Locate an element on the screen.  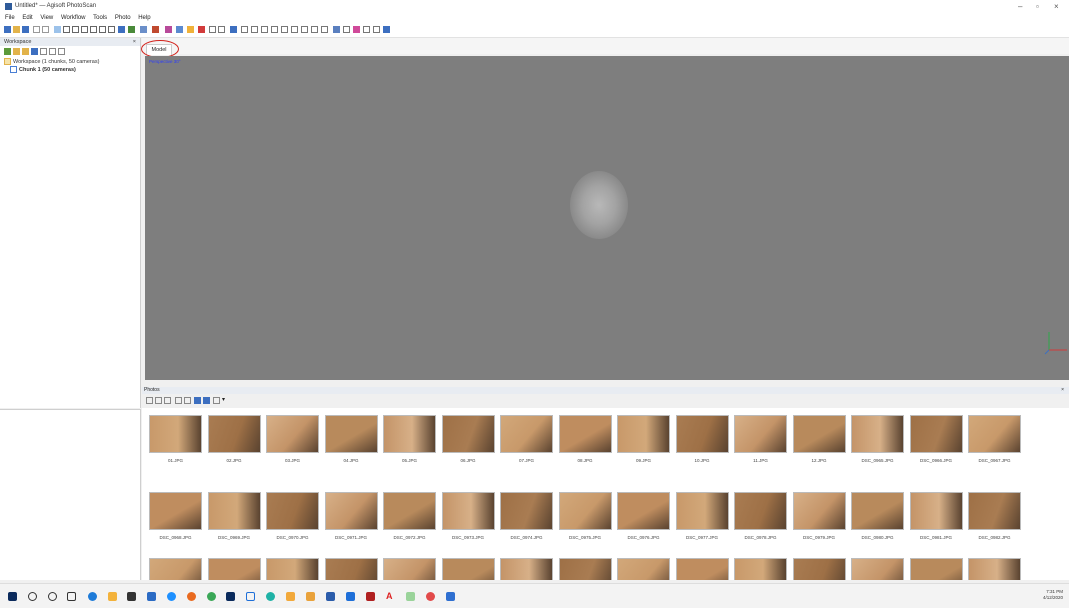
view-mode-icon is located at coordinates (216, 400).